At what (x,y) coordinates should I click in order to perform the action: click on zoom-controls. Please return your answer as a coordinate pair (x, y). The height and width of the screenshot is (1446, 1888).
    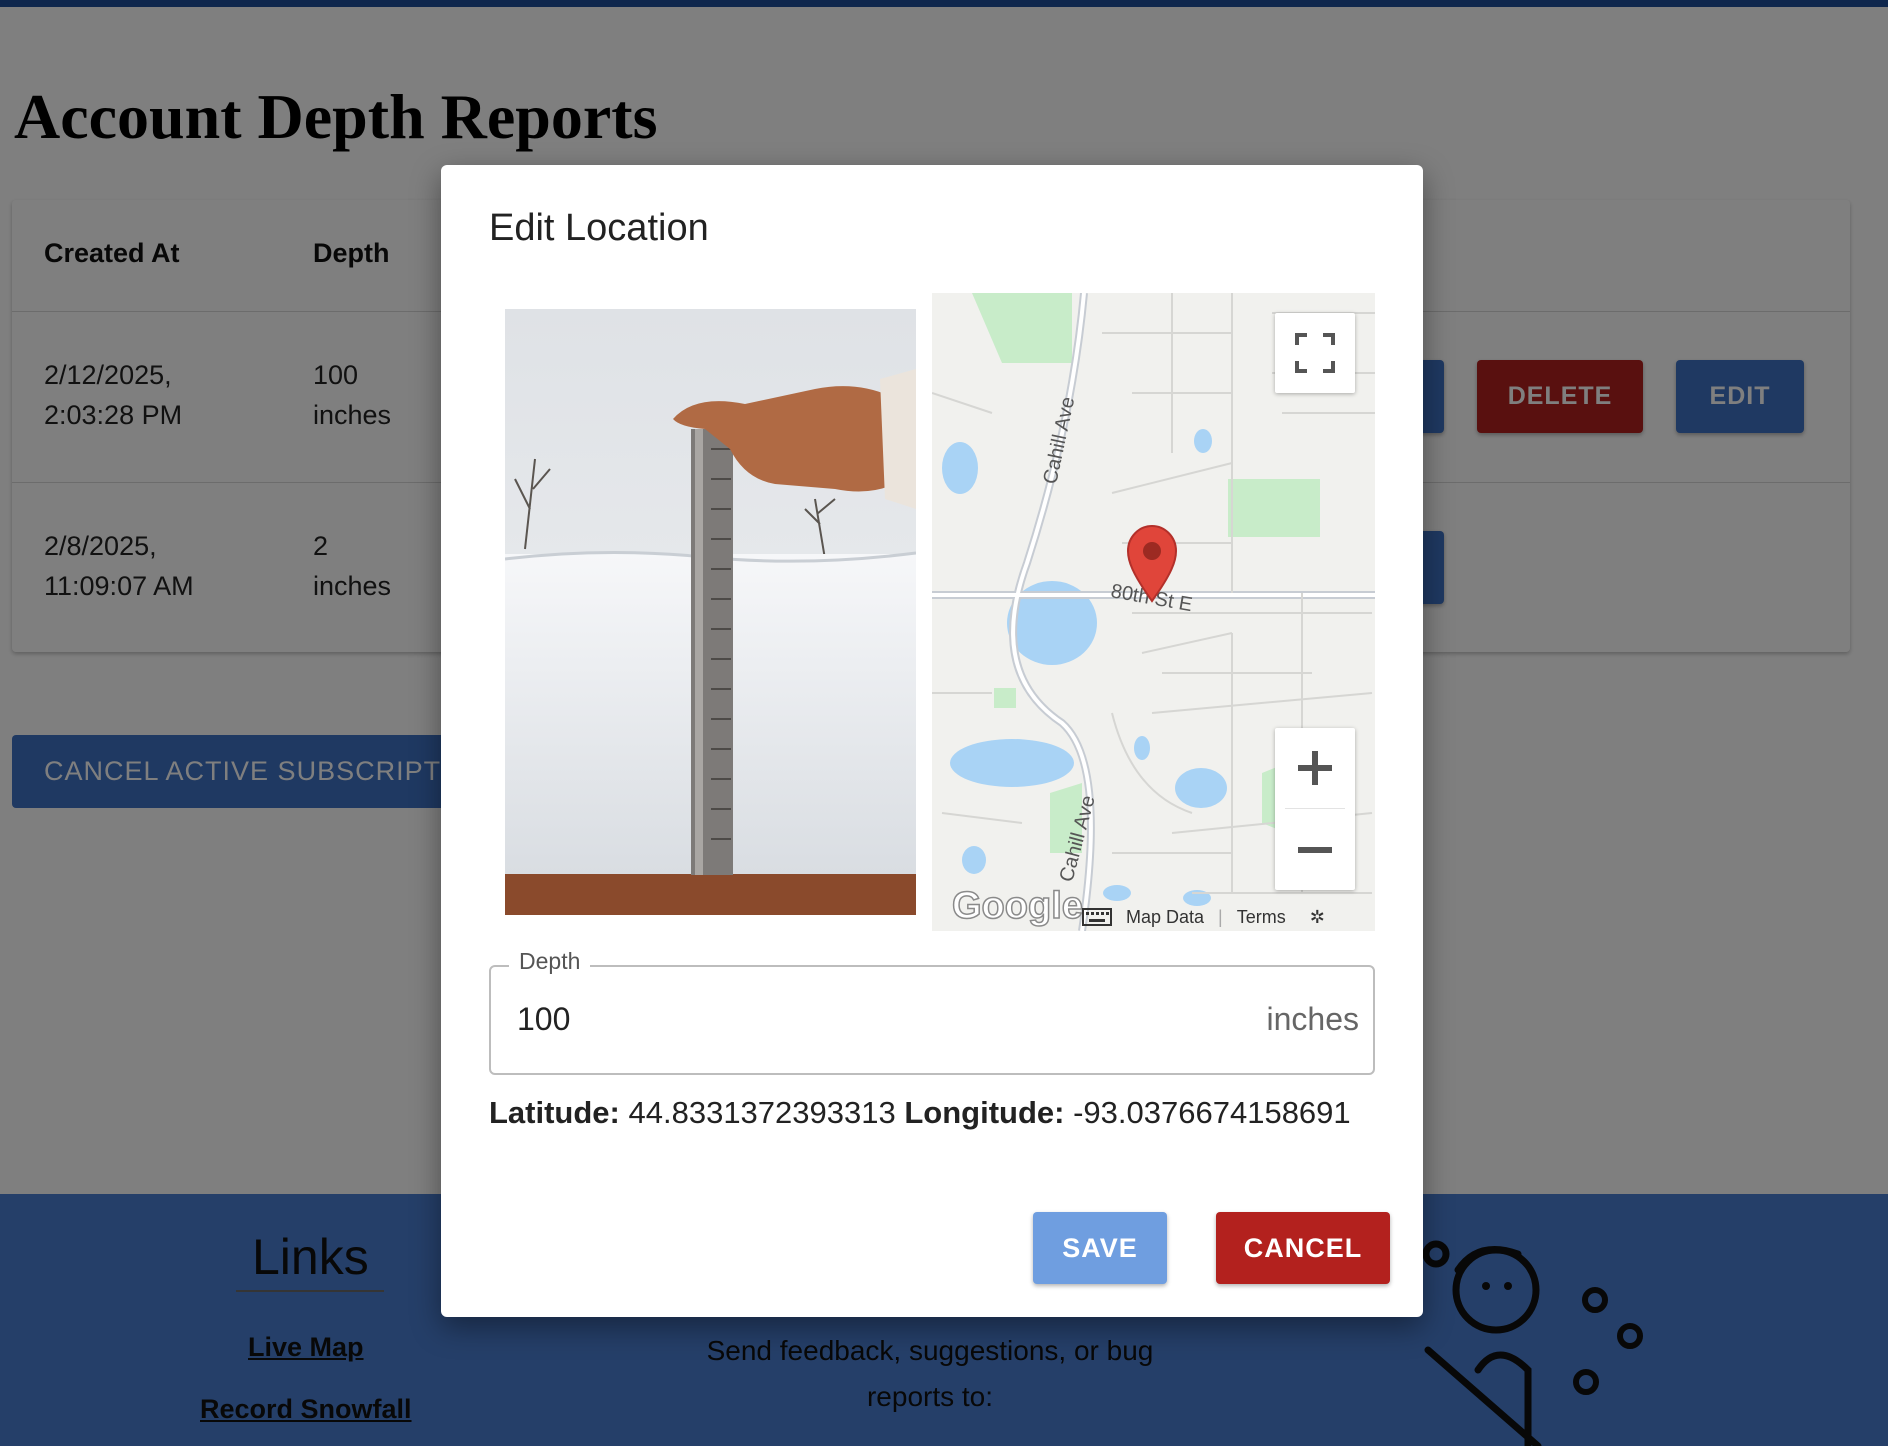
    Looking at the image, I should click on (1315, 809).